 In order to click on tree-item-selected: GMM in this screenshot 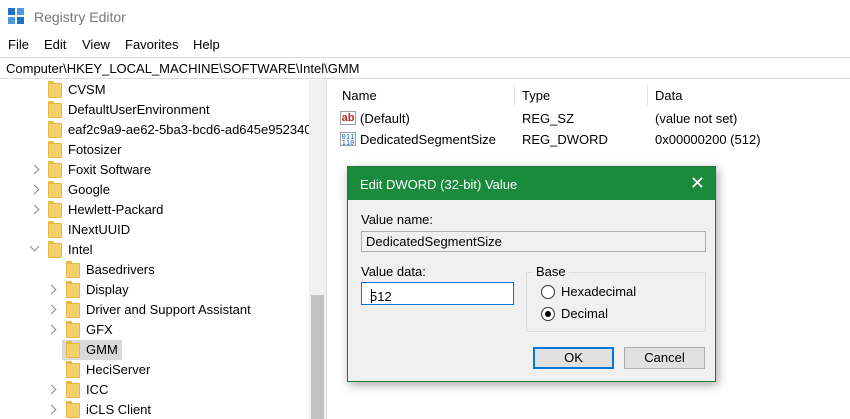, I will do `click(160, 350)`.